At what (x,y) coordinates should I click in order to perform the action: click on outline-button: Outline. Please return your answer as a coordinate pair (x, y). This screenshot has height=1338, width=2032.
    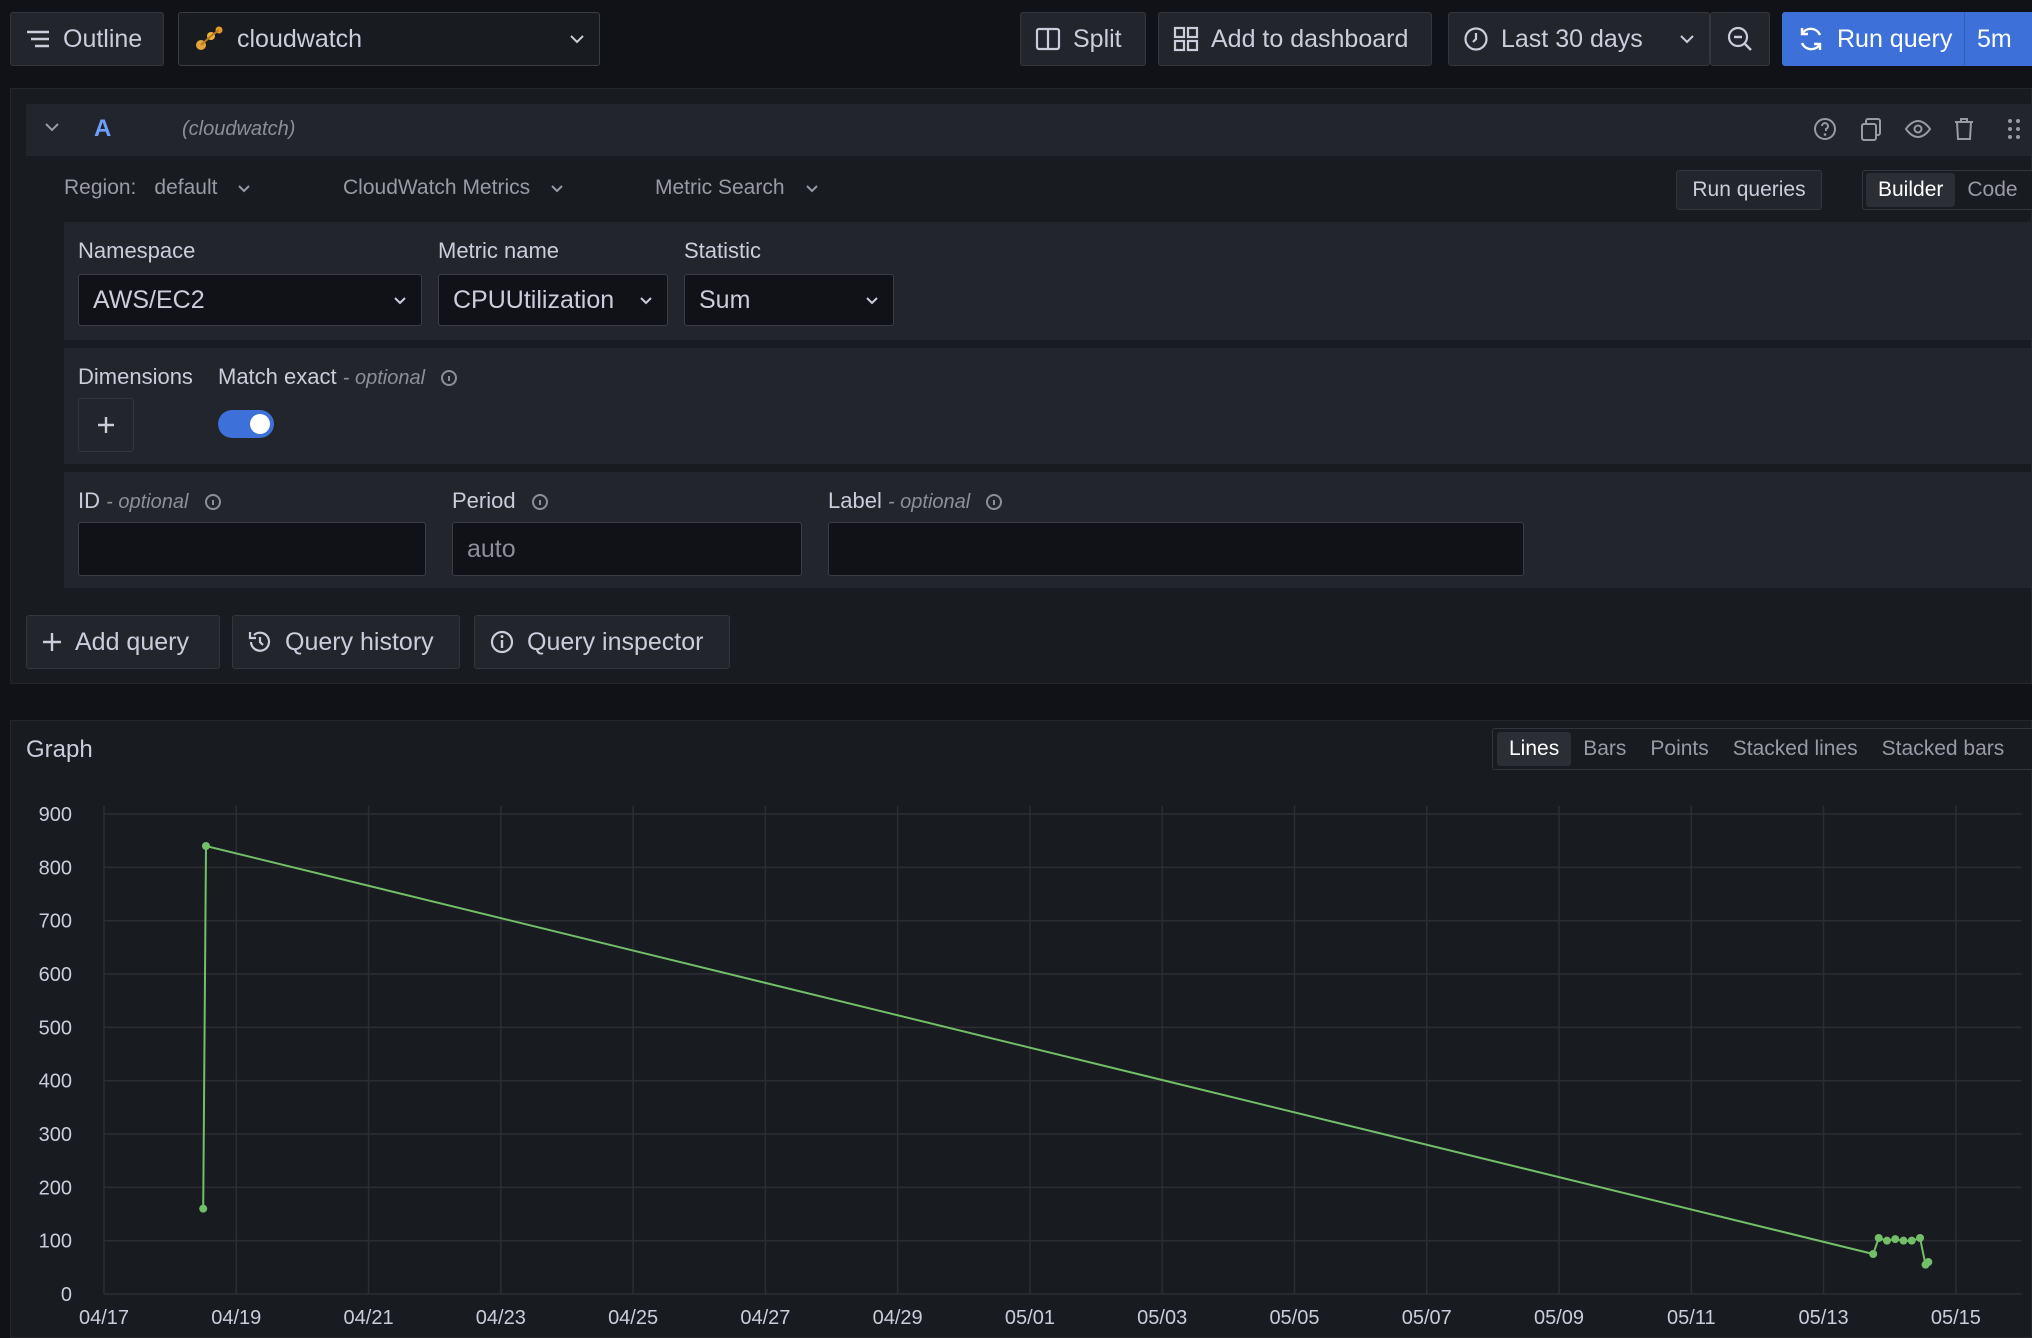
    Looking at the image, I should click on (87, 39).